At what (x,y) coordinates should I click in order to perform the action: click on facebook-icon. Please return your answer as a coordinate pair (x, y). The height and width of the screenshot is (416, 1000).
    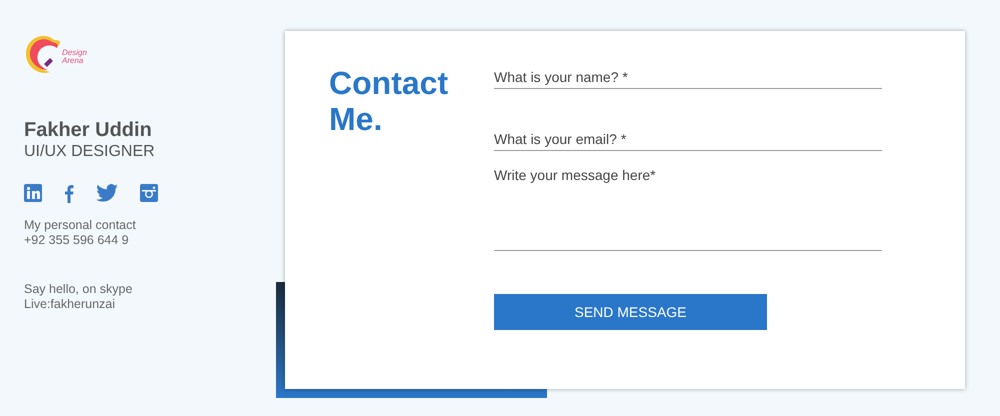
    Looking at the image, I should click on (69, 193).